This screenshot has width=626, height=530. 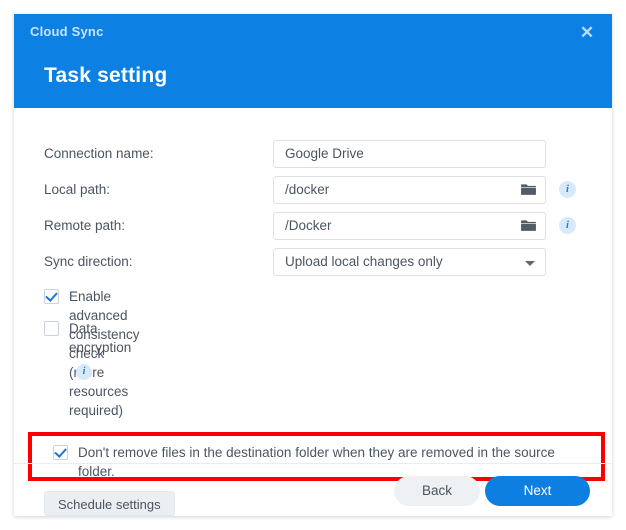 What do you see at coordinates (308, 225) in the screenshot?
I see `remote-path-value: /Docker` at bounding box center [308, 225].